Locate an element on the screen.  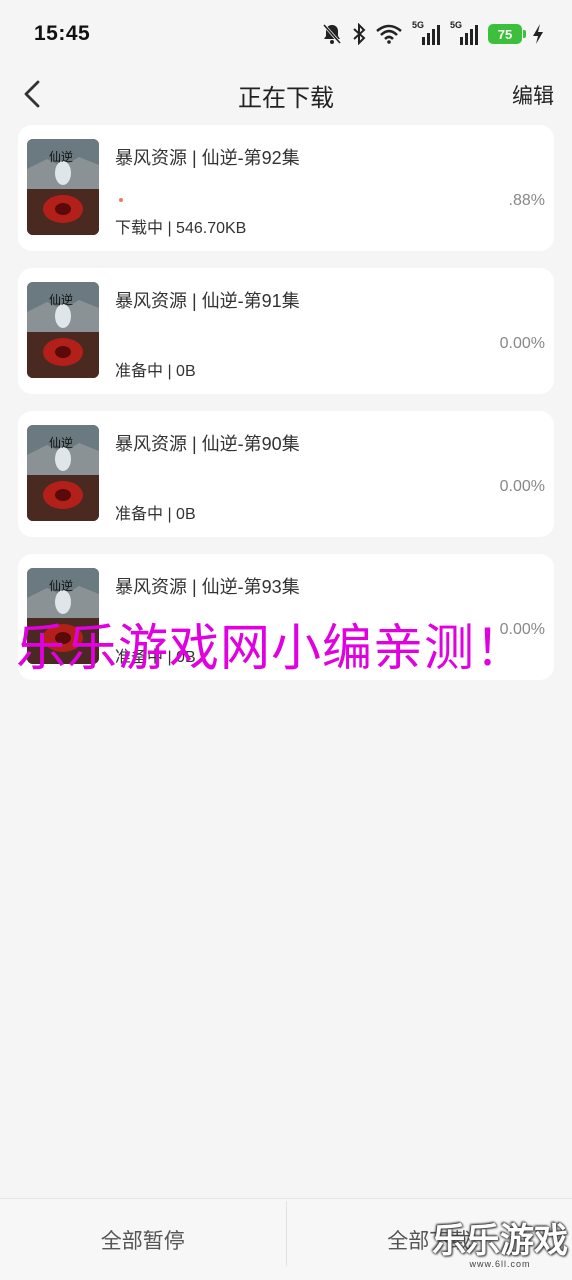
item-percent: .88% is located at coordinates (527, 201).